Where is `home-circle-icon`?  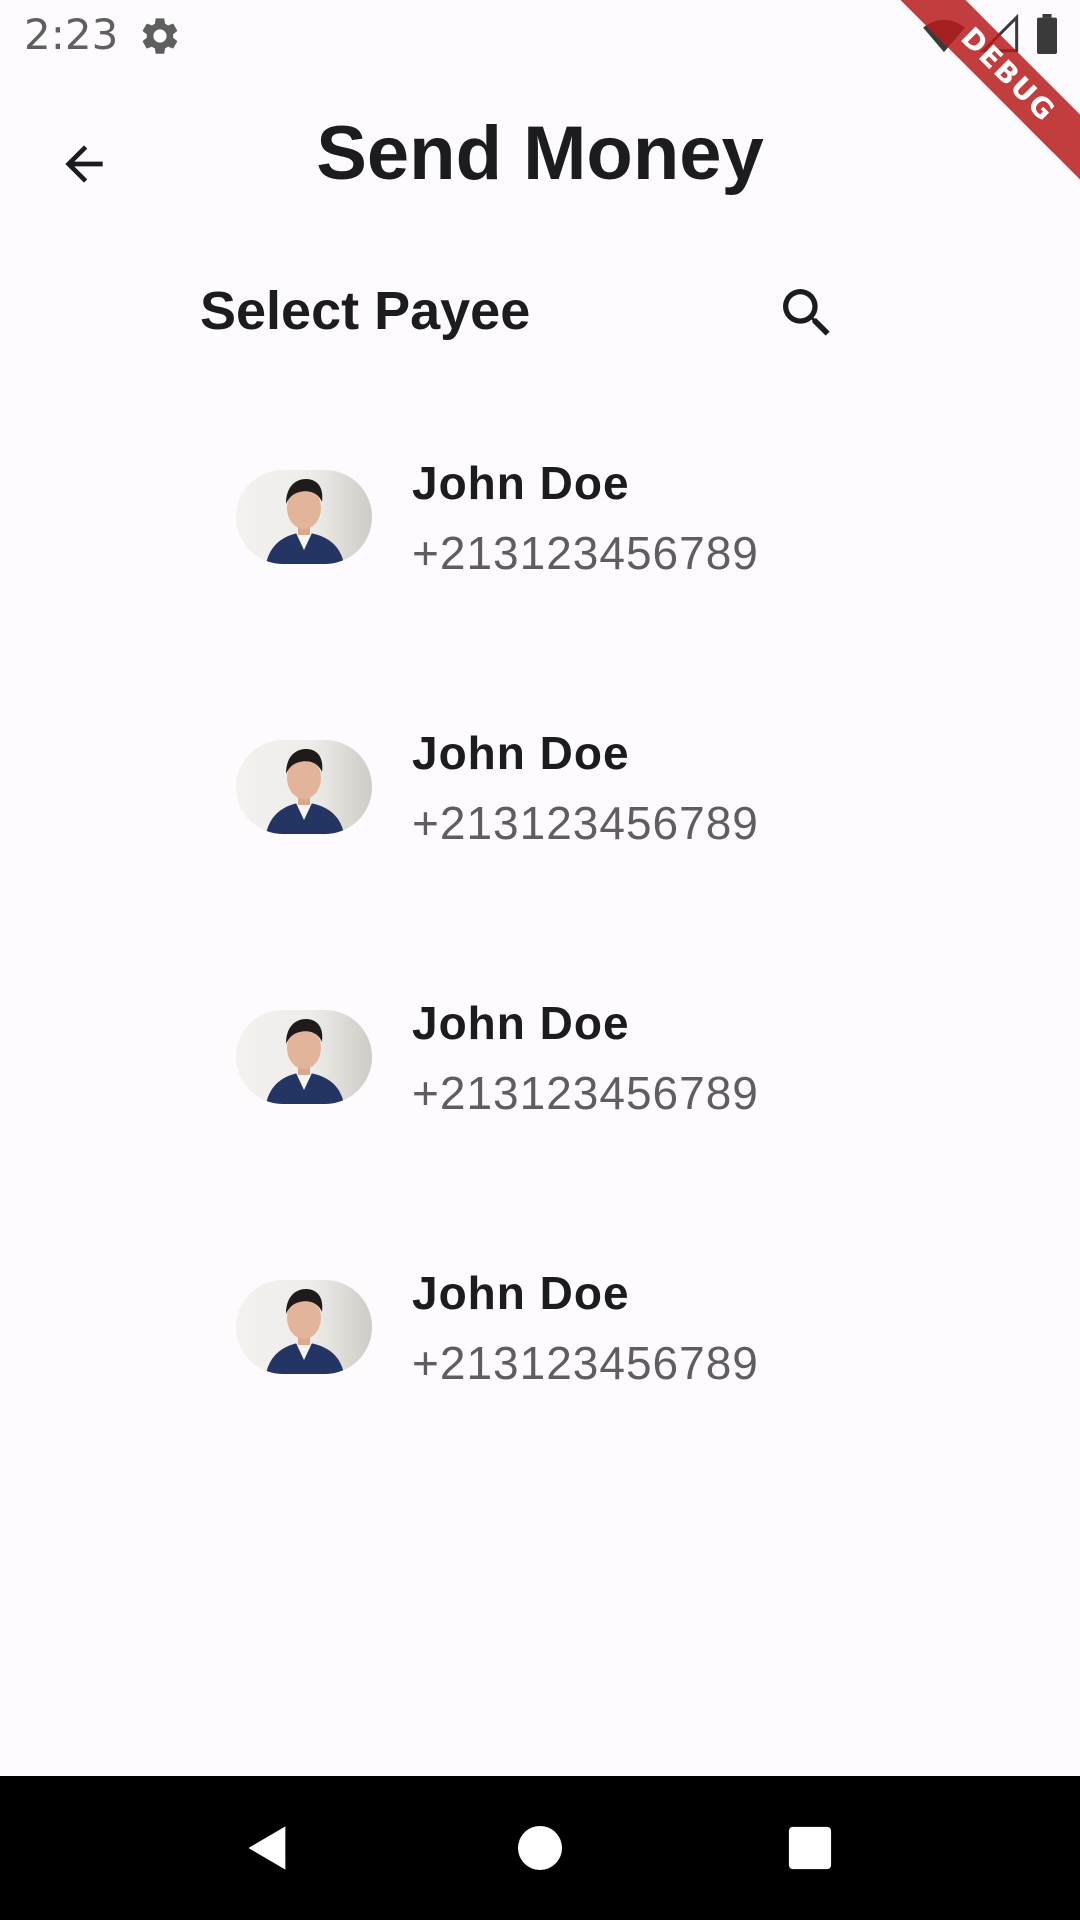
home-circle-icon is located at coordinates (540, 1848).